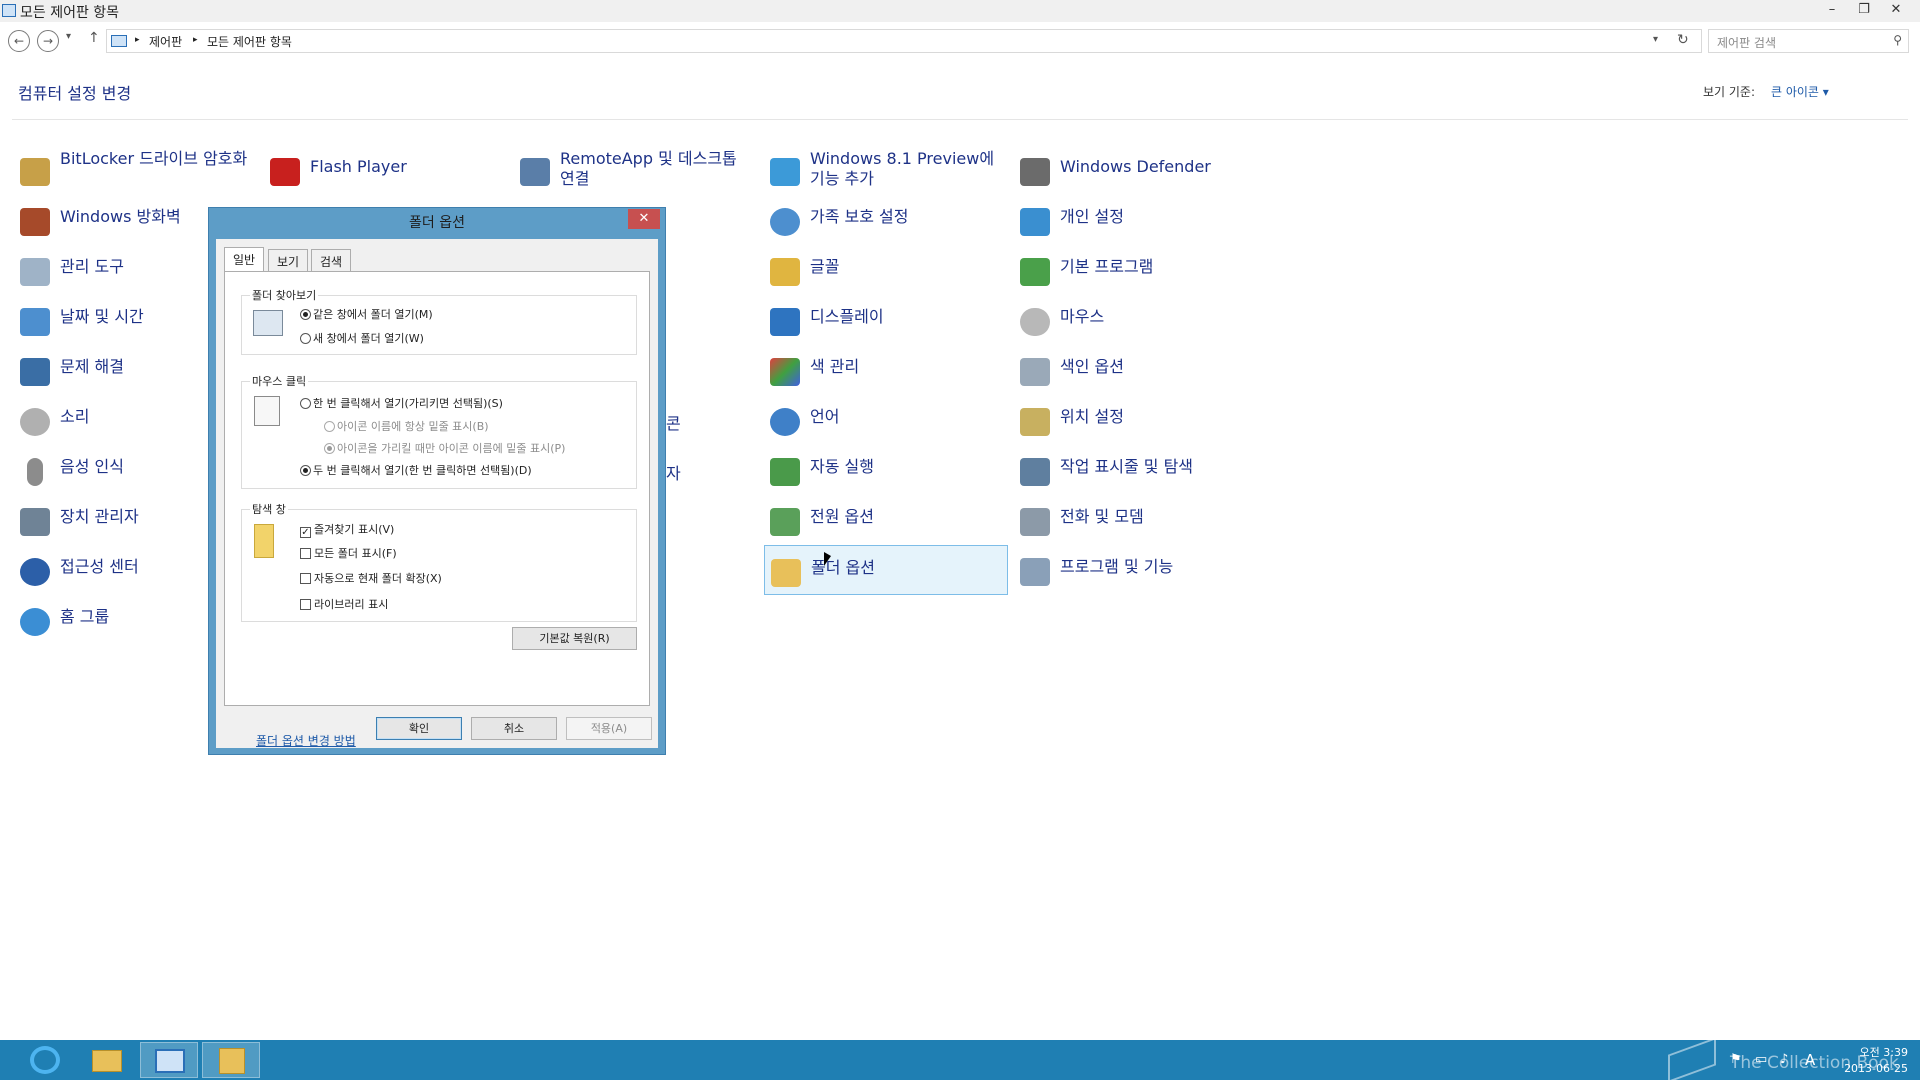  Describe the element at coordinates (344, 604) in the screenshot. I see `checkbox-show-libraries: 라이브러리 표시` at that location.